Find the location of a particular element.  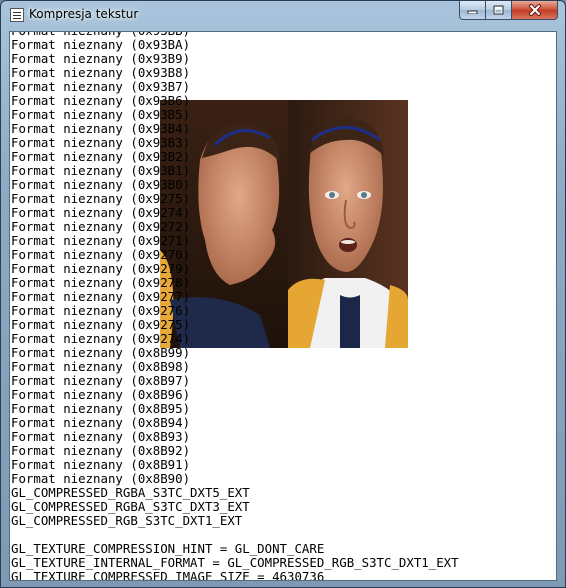

log-line: Format nieznany (0x93B7) is located at coordinates (101, 86).